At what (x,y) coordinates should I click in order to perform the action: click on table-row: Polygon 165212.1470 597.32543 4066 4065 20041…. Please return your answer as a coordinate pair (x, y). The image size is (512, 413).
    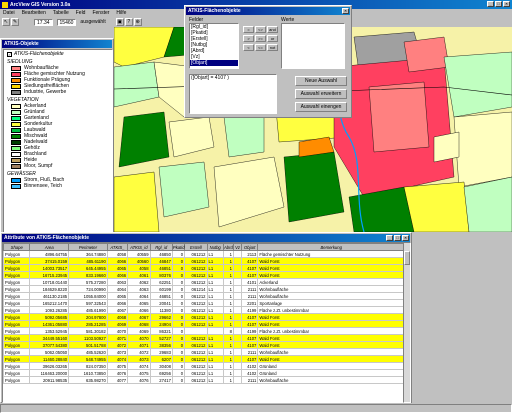
    Looking at the image, I should click on (203, 303).